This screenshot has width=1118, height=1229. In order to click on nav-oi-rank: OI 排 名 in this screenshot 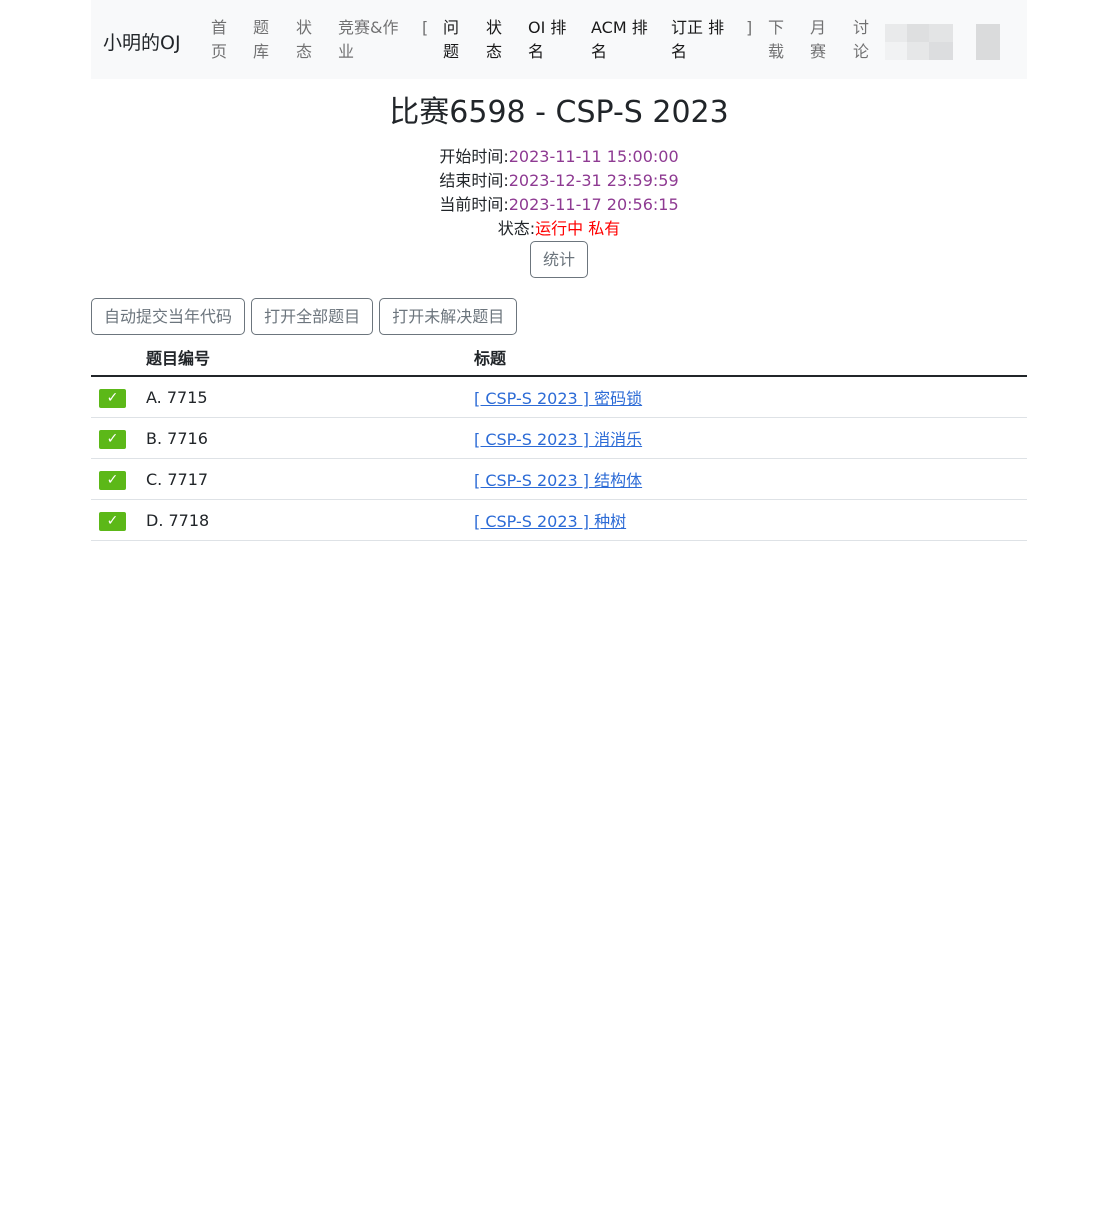, I will do `click(547, 40)`.